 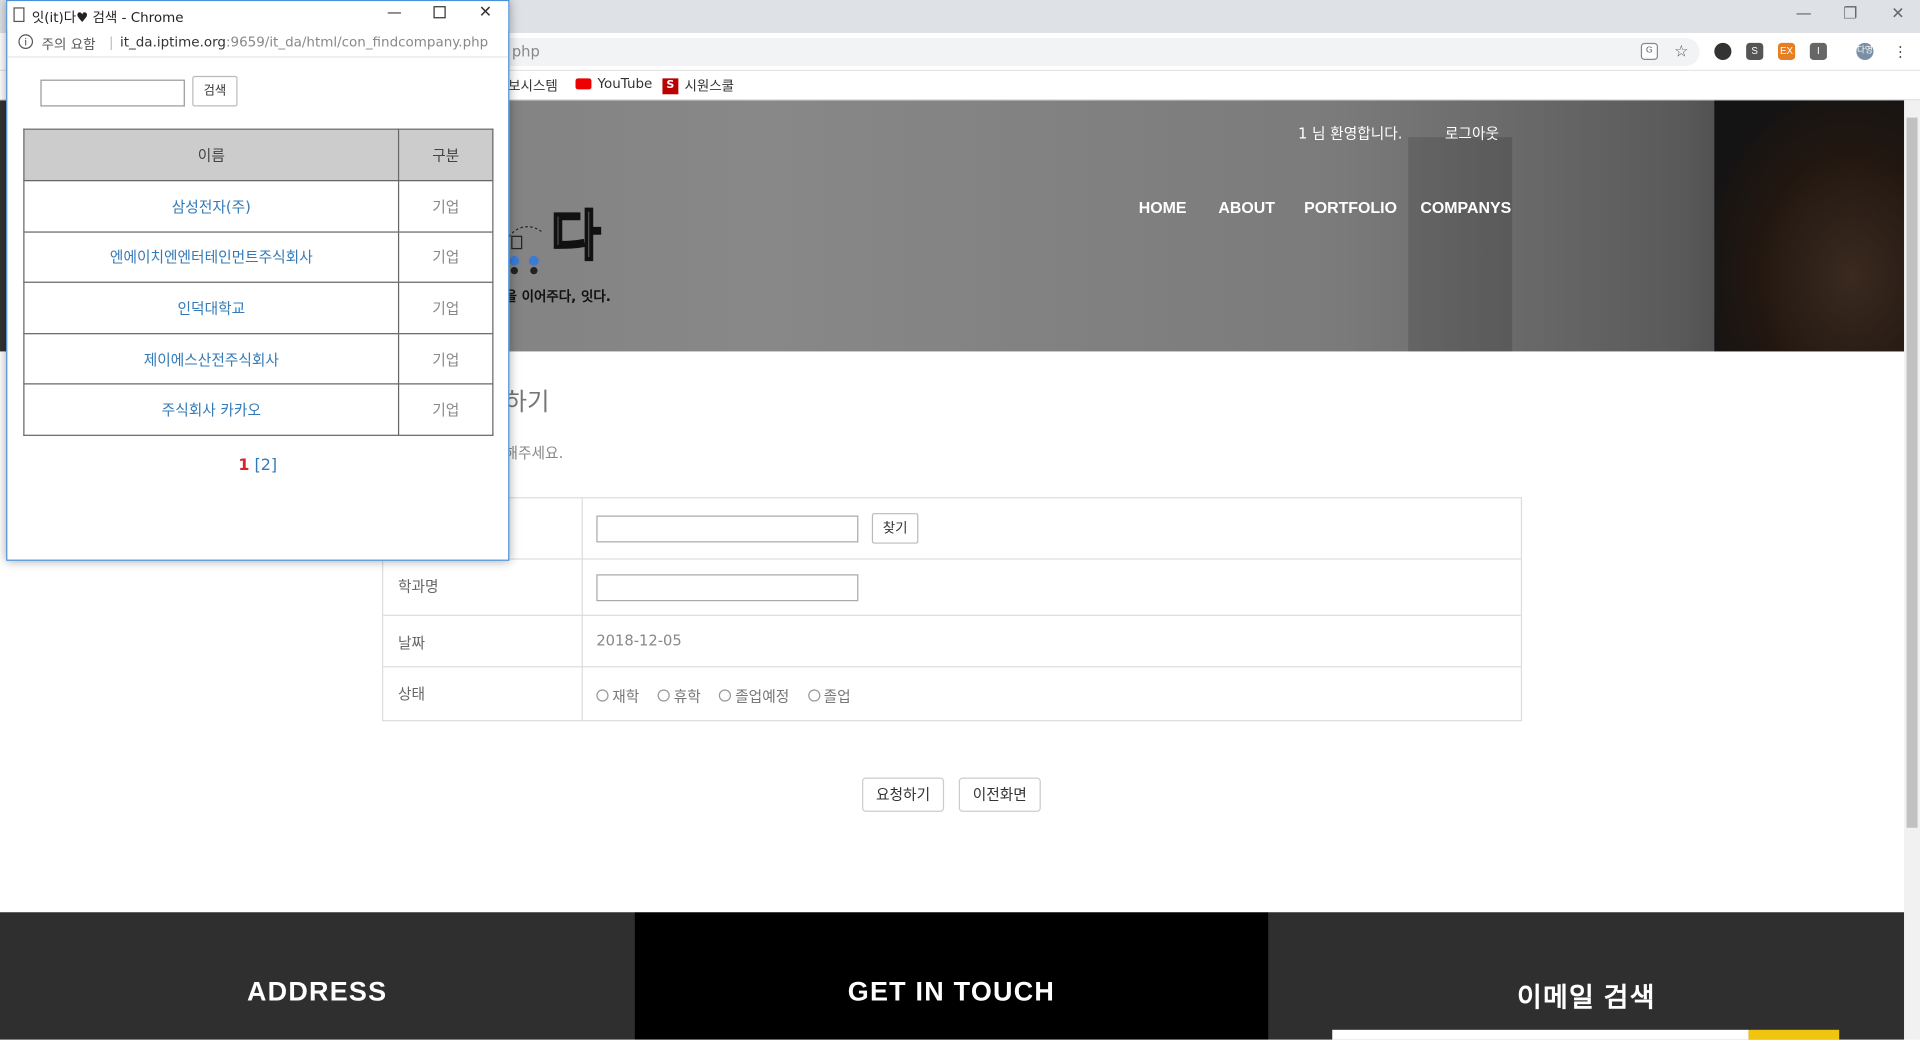 I want to click on table-row: 주식회사 카카오 기업, so click(x=258, y=409).